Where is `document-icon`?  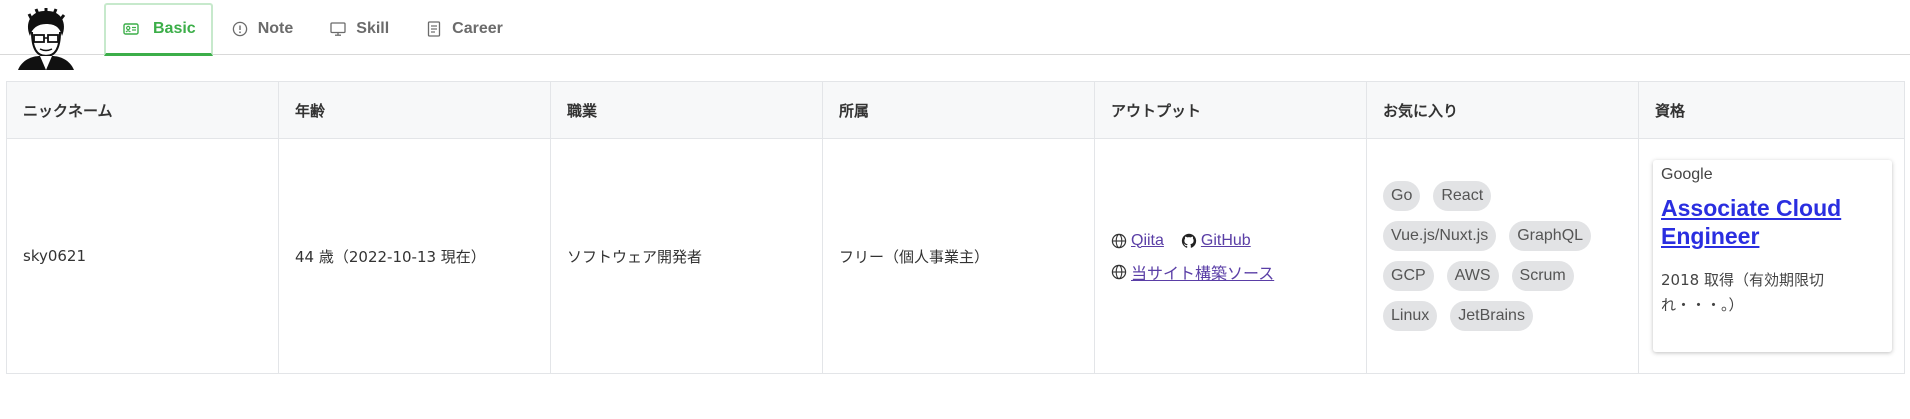
document-icon is located at coordinates (434, 29).